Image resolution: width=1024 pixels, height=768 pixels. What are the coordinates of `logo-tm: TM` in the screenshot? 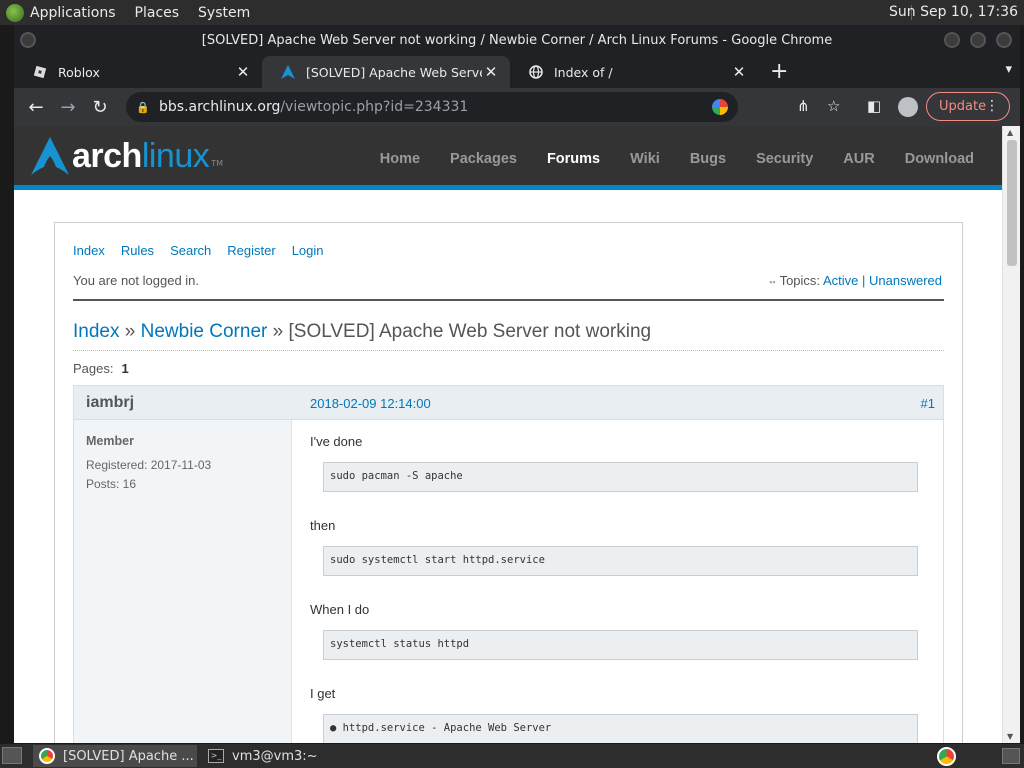 It's located at (217, 163).